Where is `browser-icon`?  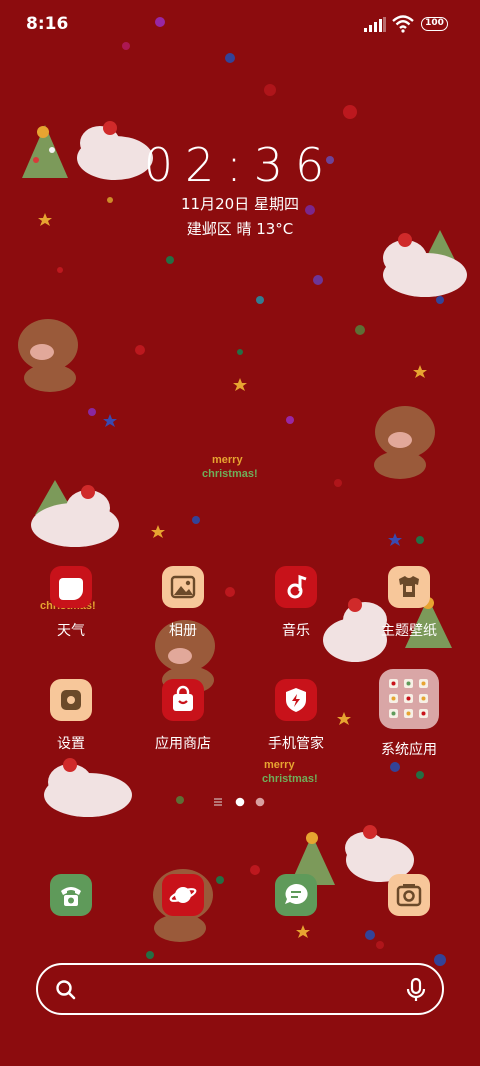
browser-icon is located at coordinates (183, 895).